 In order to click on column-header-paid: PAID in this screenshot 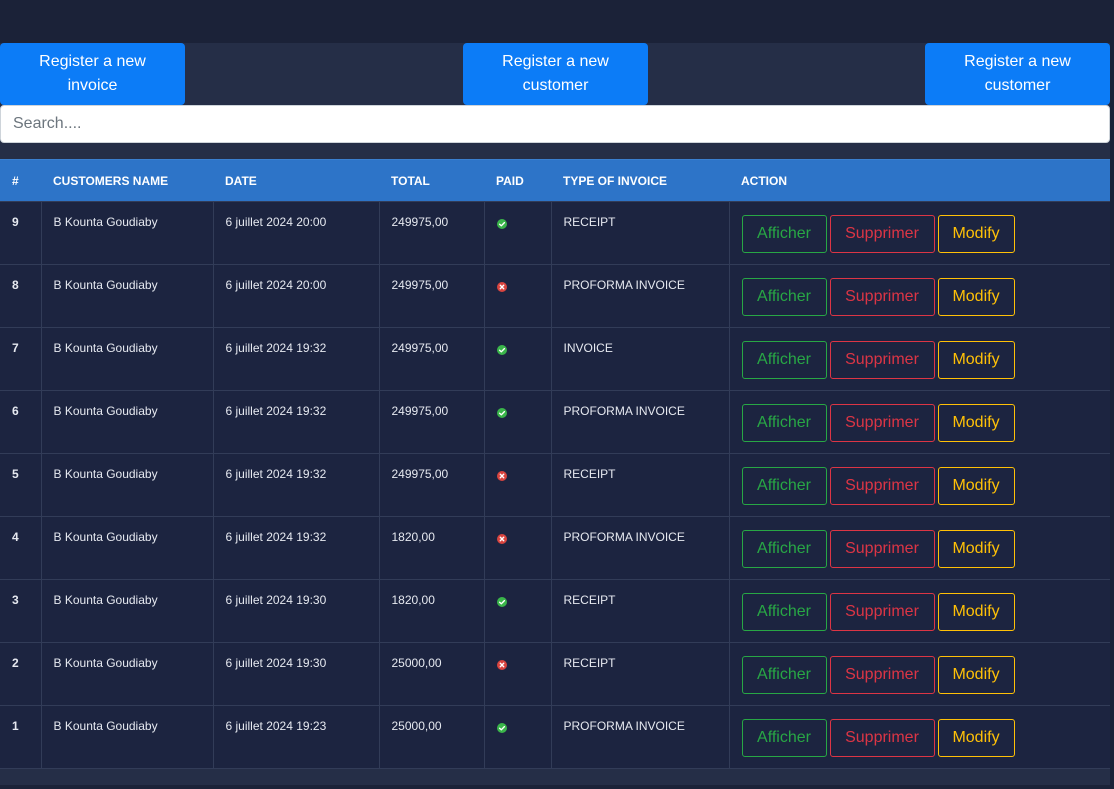, I will do `click(517, 180)`.